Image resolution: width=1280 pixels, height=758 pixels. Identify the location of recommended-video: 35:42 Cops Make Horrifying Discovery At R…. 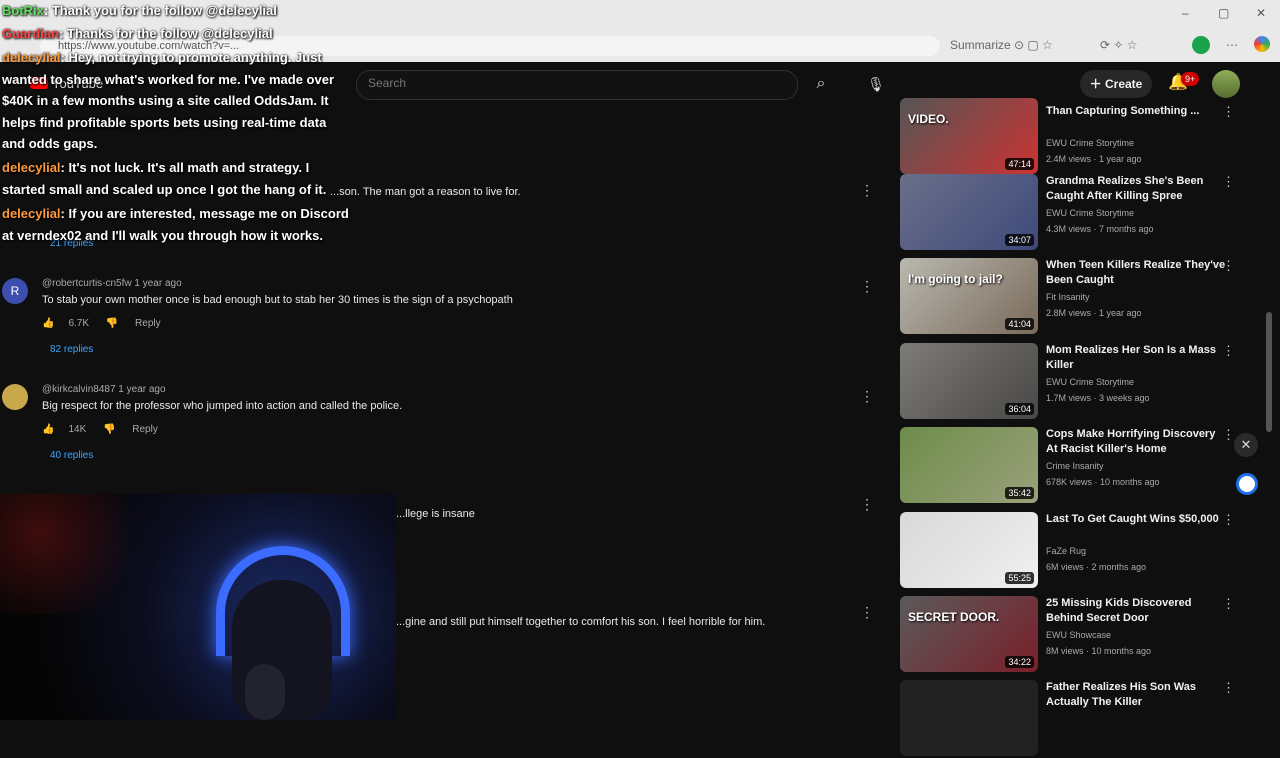
(1080, 466).